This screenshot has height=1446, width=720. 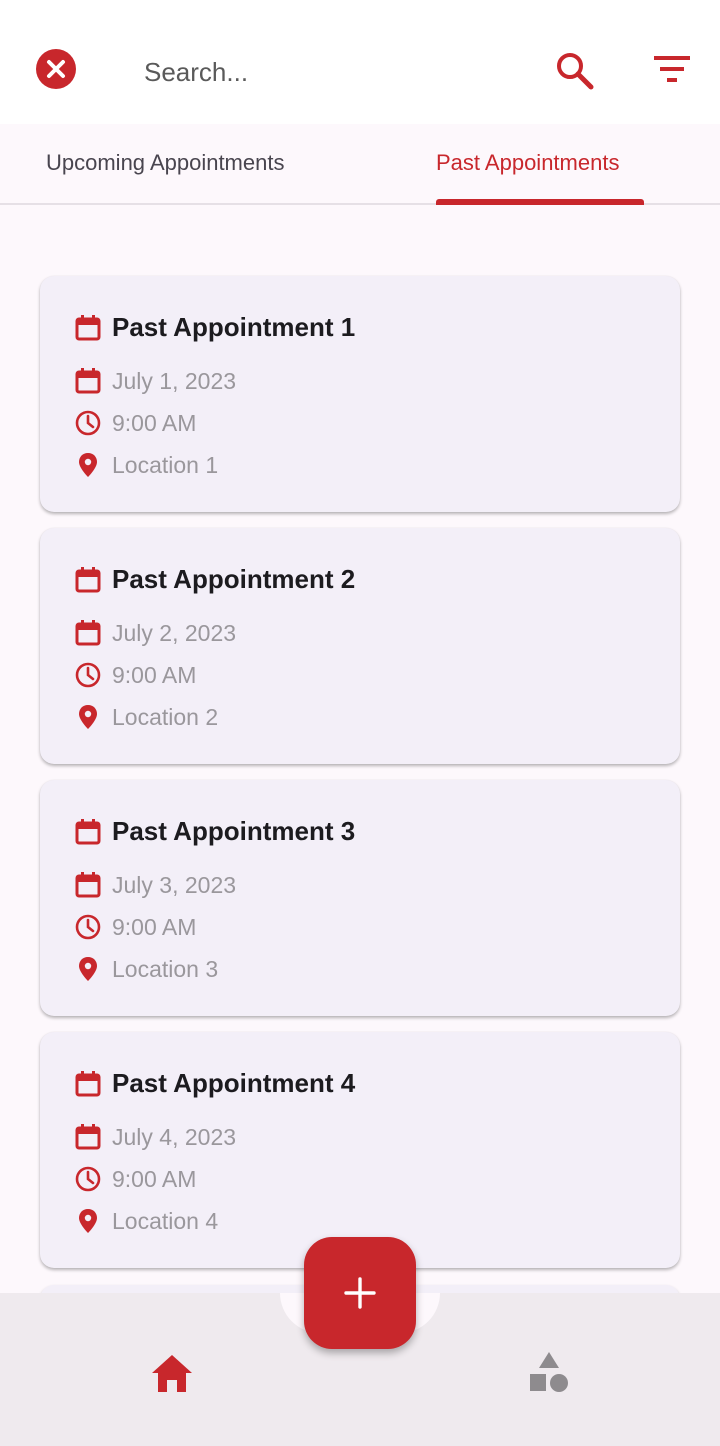 I want to click on appointment-title: Past Appointment 4, so click(x=234, y=1083).